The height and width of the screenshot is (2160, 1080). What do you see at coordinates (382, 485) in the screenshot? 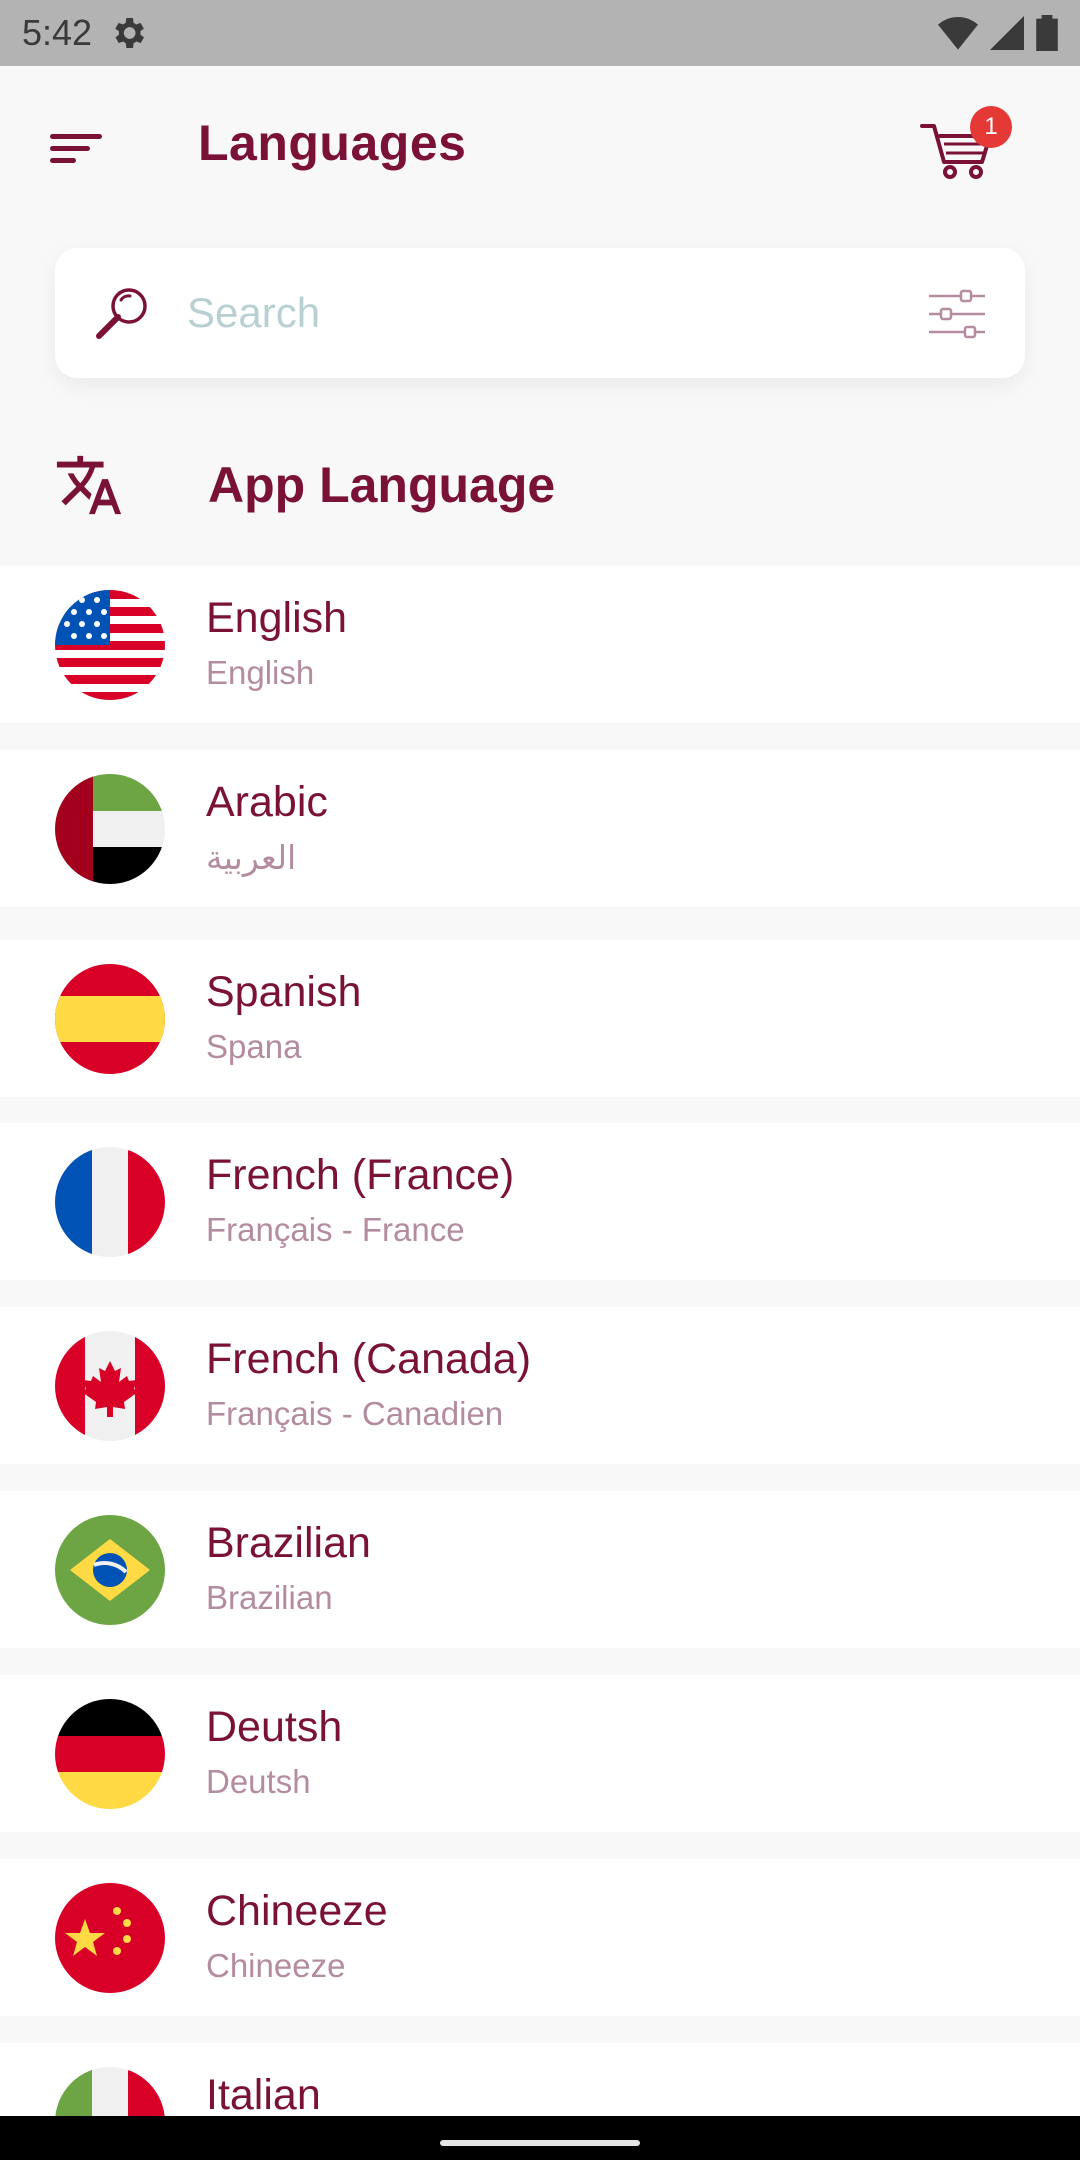
I see `section-title: App Language` at bounding box center [382, 485].